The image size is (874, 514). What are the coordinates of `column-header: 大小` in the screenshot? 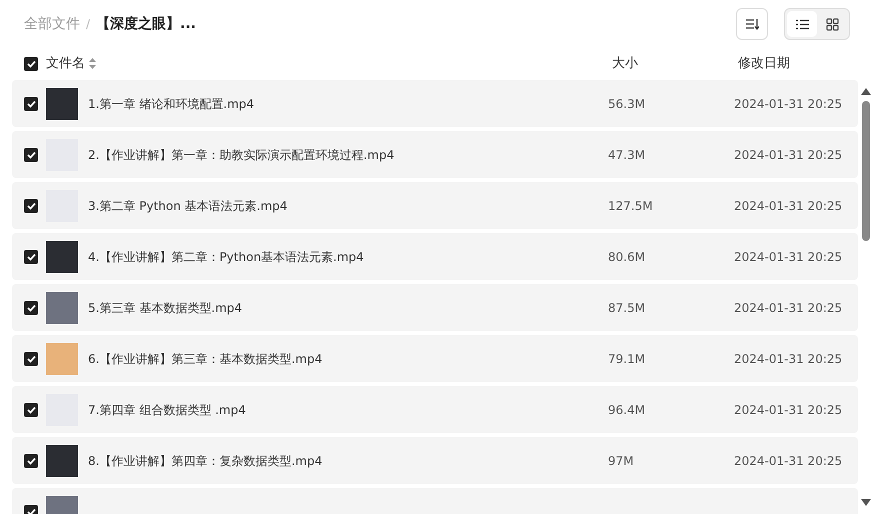 It's located at (625, 64).